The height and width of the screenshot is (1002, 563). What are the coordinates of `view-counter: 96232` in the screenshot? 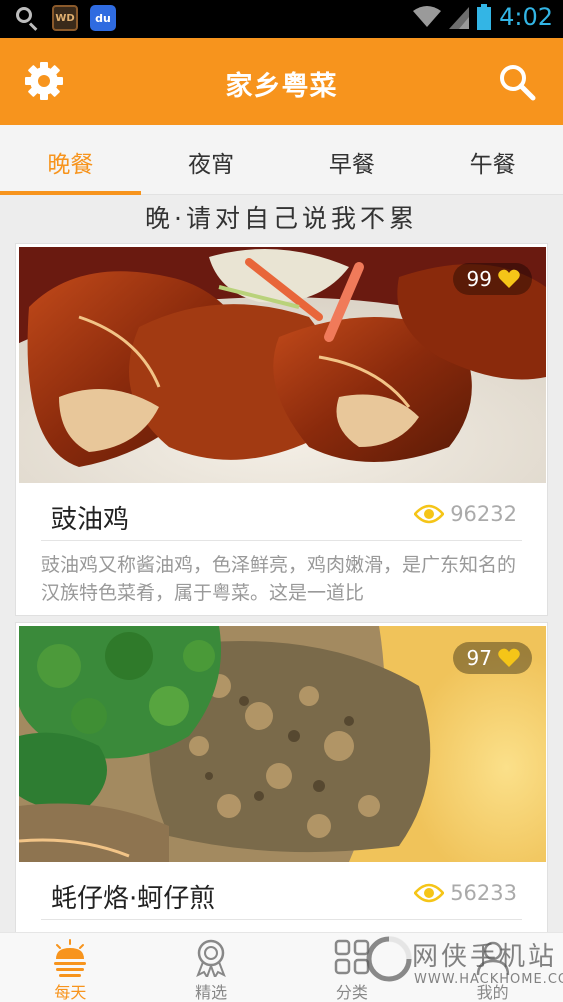 It's located at (465, 514).